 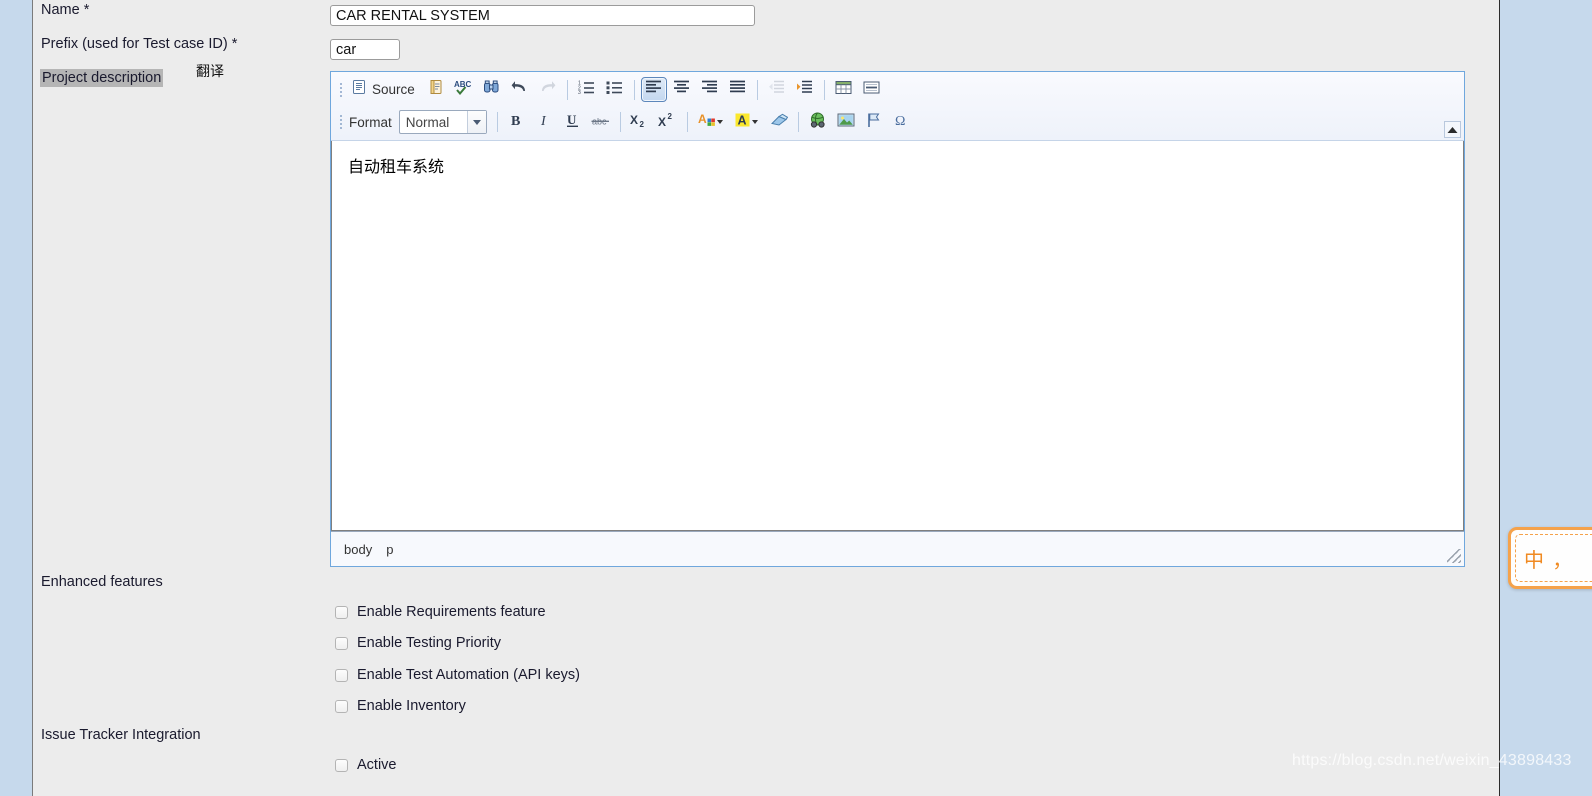 What do you see at coordinates (1545, 398) in the screenshot?
I see `right-page-gutter` at bounding box center [1545, 398].